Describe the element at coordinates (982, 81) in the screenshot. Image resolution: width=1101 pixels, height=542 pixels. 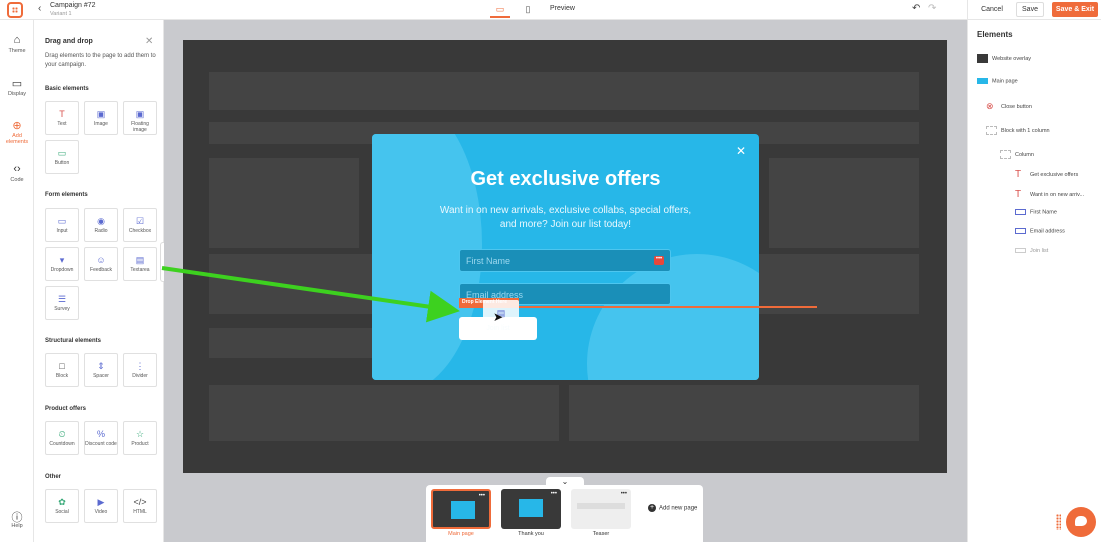
I see `page-icon` at that location.